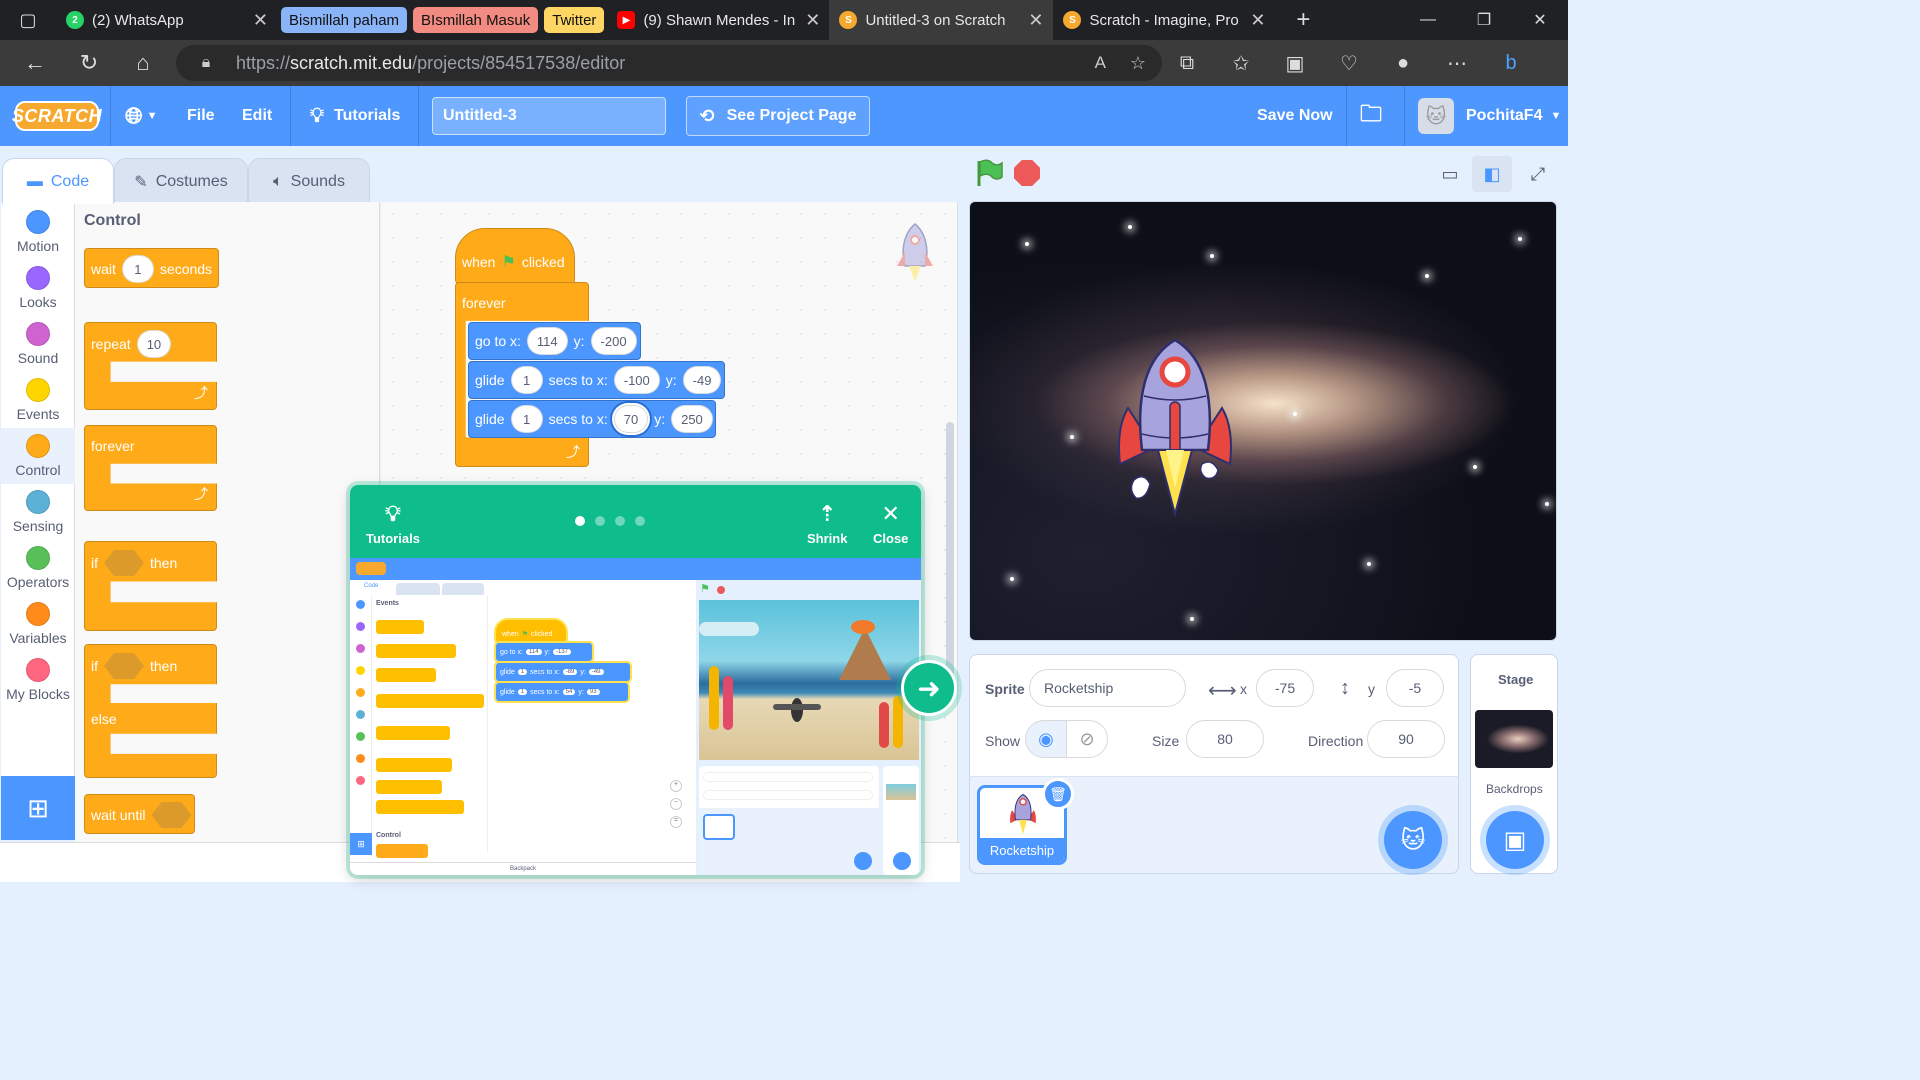 This screenshot has height=1080, width=1920. What do you see at coordinates (393, 523) in the screenshot?
I see `tutorials-library-button: 💡︎ Tutorials` at bounding box center [393, 523].